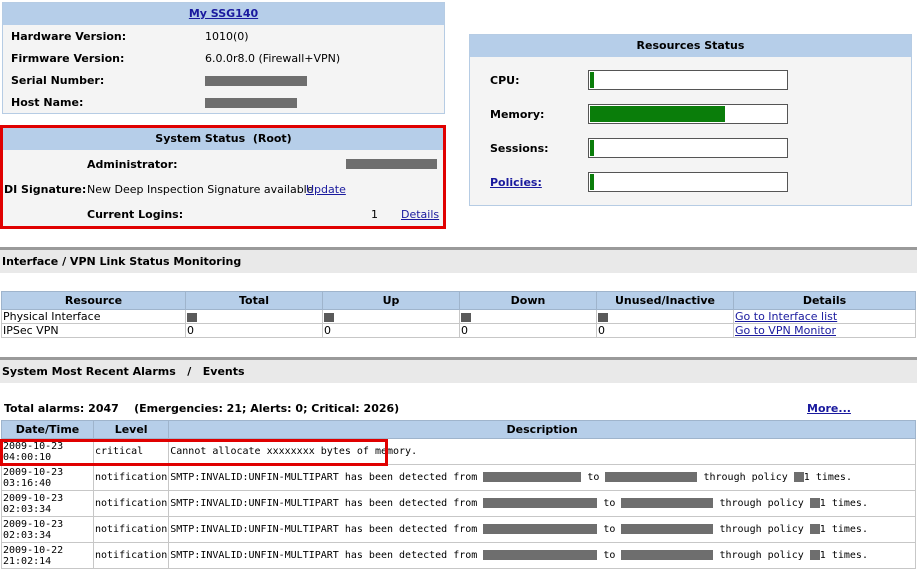  I want to click on resource-cell: IPSec VPN, so click(93, 330).